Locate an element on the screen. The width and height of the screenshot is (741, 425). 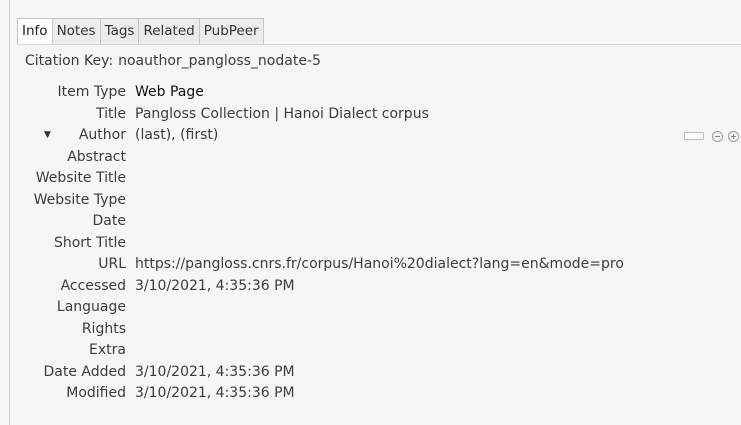
field-row-short-title: Short Title is located at coordinates (370, 244).